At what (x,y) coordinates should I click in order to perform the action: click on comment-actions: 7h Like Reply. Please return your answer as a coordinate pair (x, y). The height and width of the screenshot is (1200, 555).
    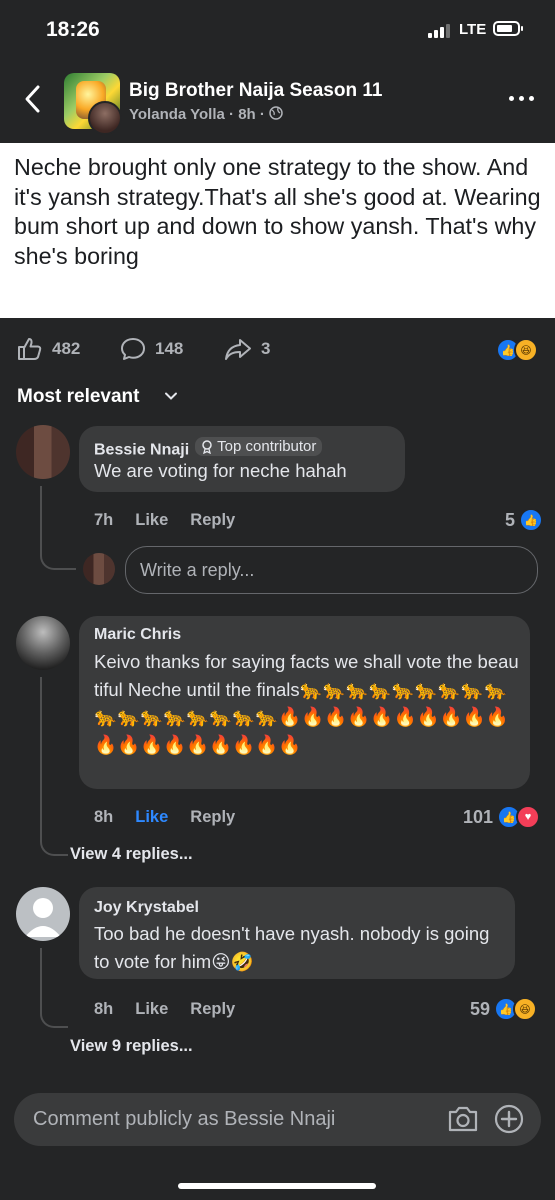
    Looking at the image, I should click on (164, 520).